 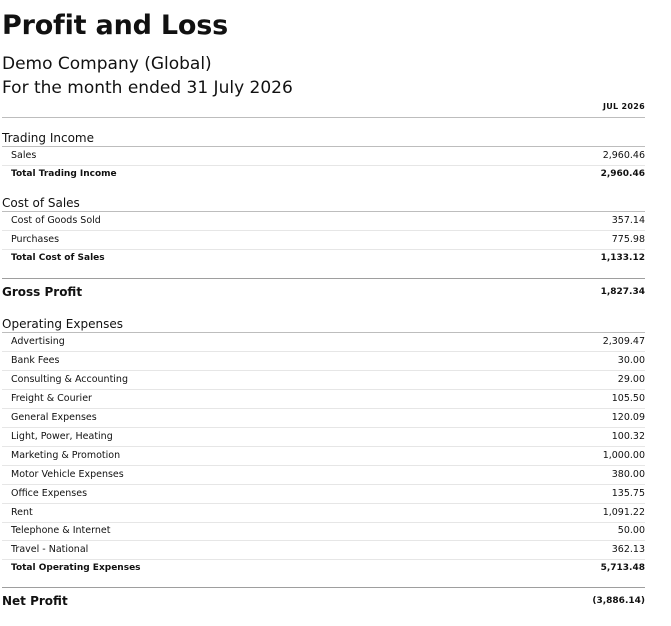 What do you see at coordinates (323, 475) in the screenshot?
I see `line-item-row: Motor Vehicle Expenses 380.00` at bounding box center [323, 475].